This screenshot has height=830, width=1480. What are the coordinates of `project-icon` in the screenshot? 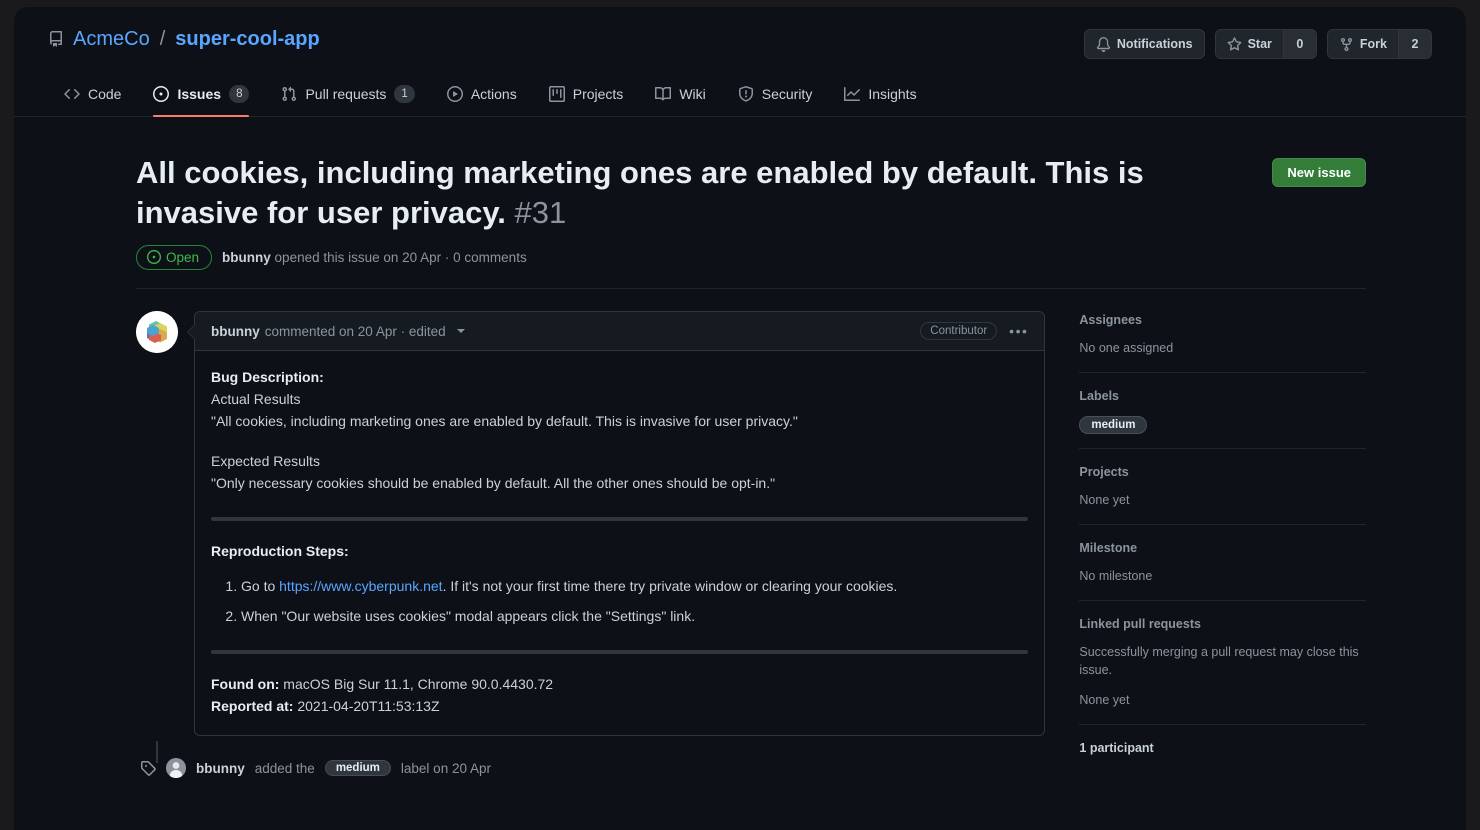 It's located at (556, 94).